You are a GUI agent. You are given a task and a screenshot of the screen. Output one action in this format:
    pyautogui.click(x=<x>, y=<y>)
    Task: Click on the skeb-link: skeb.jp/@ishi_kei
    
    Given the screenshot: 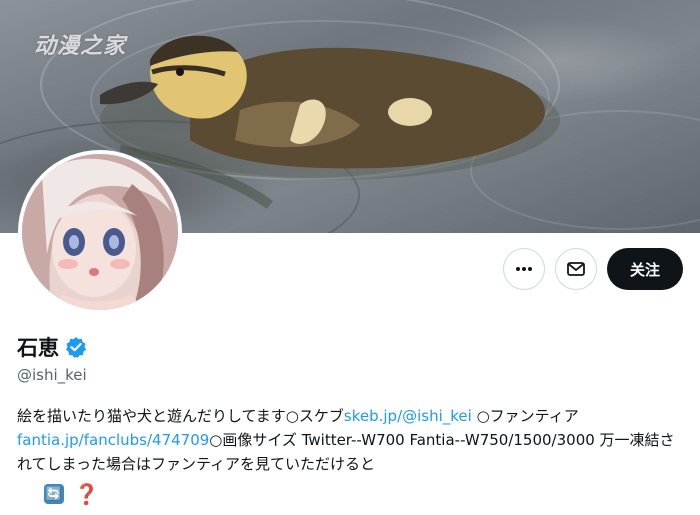 What is the action you would take?
    pyautogui.click(x=408, y=416)
    